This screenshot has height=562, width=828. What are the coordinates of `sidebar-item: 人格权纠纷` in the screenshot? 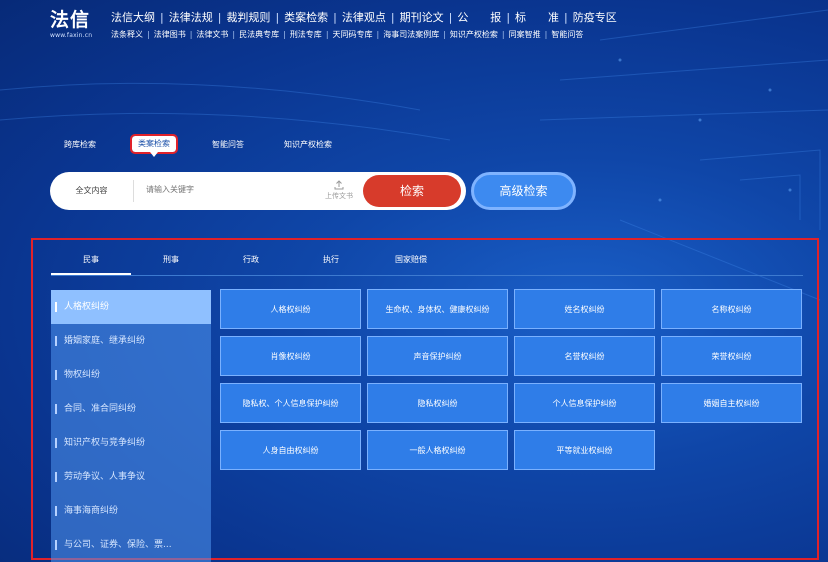 It's located at (131, 307).